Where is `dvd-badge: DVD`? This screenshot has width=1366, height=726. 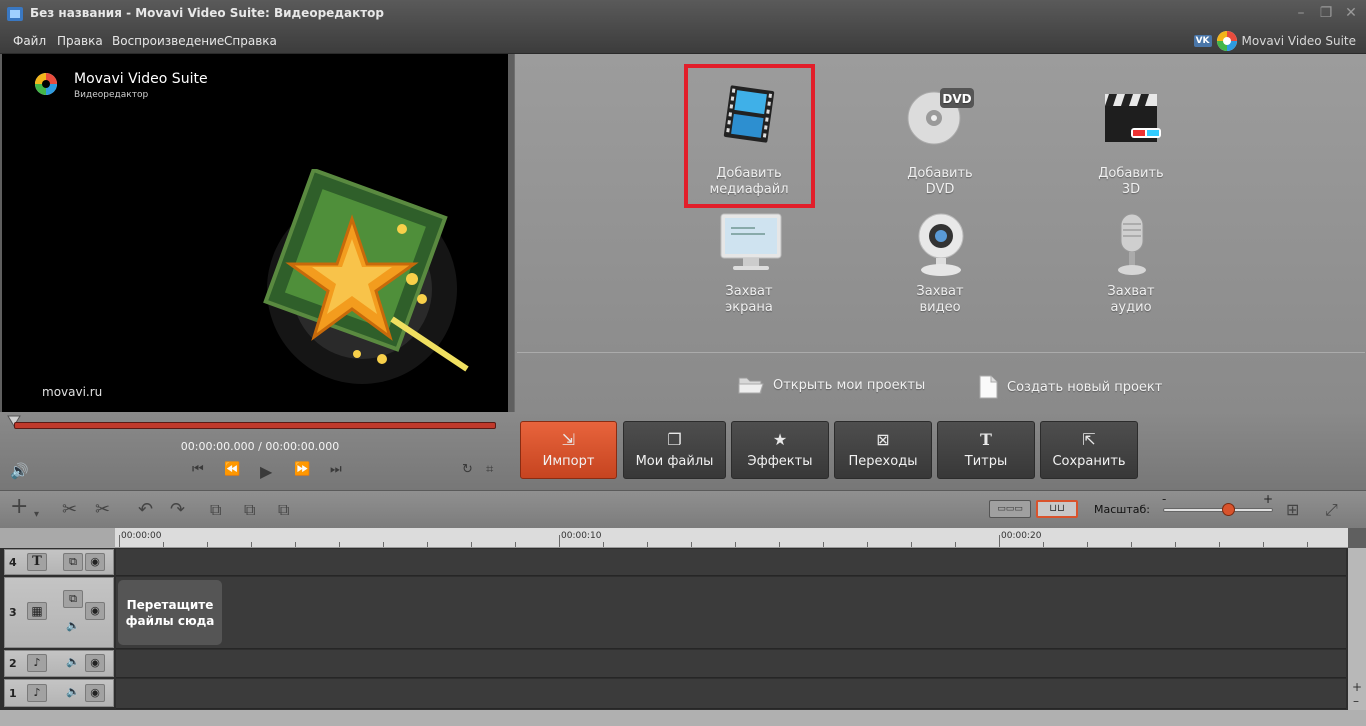 dvd-badge: DVD is located at coordinates (956, 99).